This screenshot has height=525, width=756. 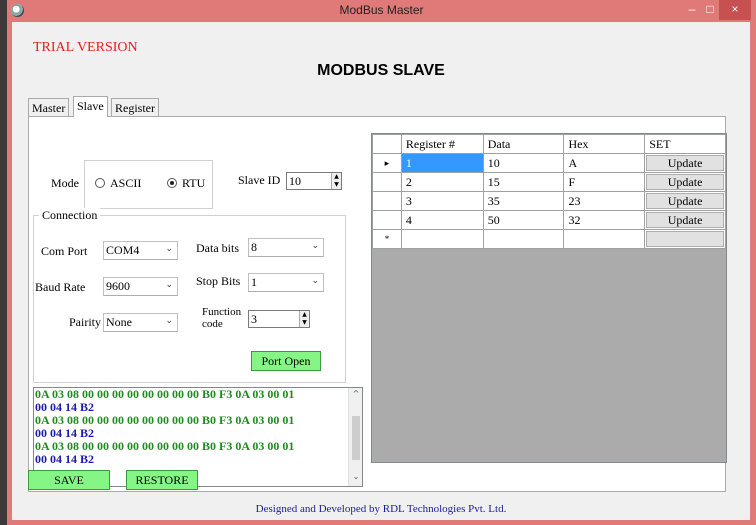 I want to click on com-port-select: COM4 ⌄, so click(x=140, y=250).